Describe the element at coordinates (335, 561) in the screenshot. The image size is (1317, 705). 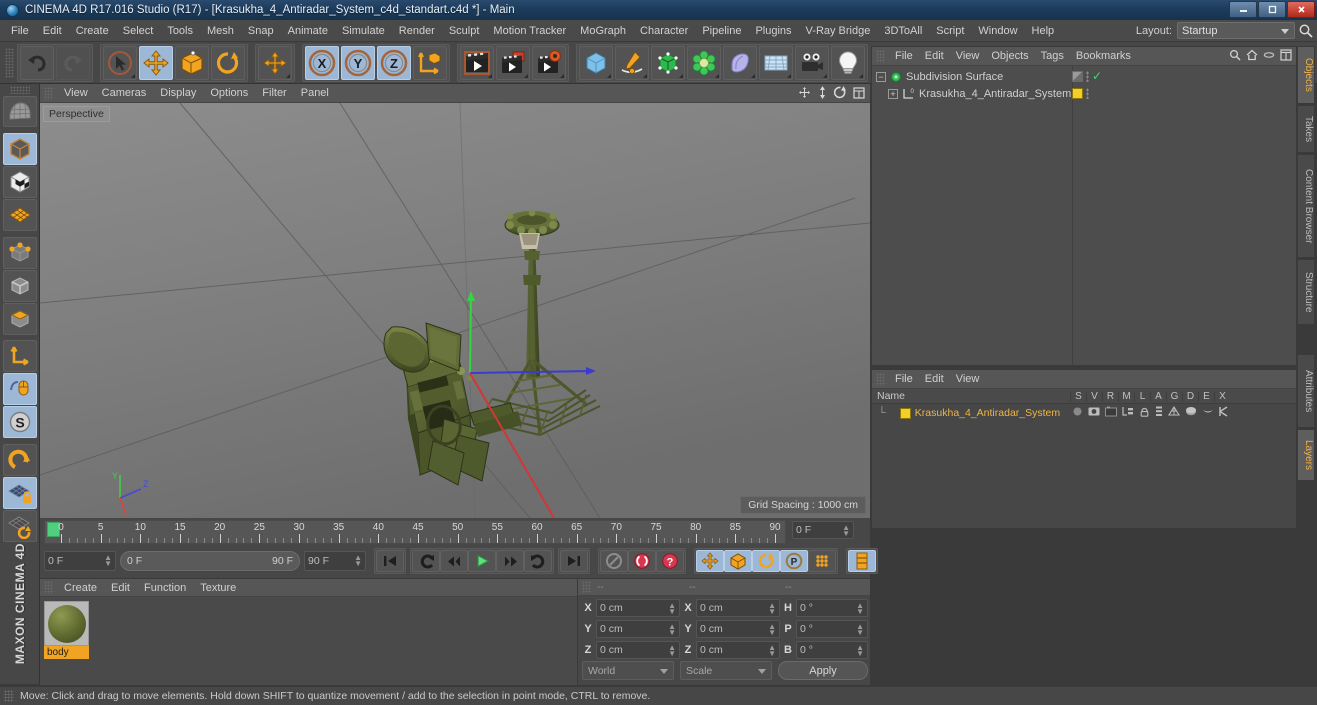
I see `timeline-end-field: 90 F ▲ ▼` at that location.